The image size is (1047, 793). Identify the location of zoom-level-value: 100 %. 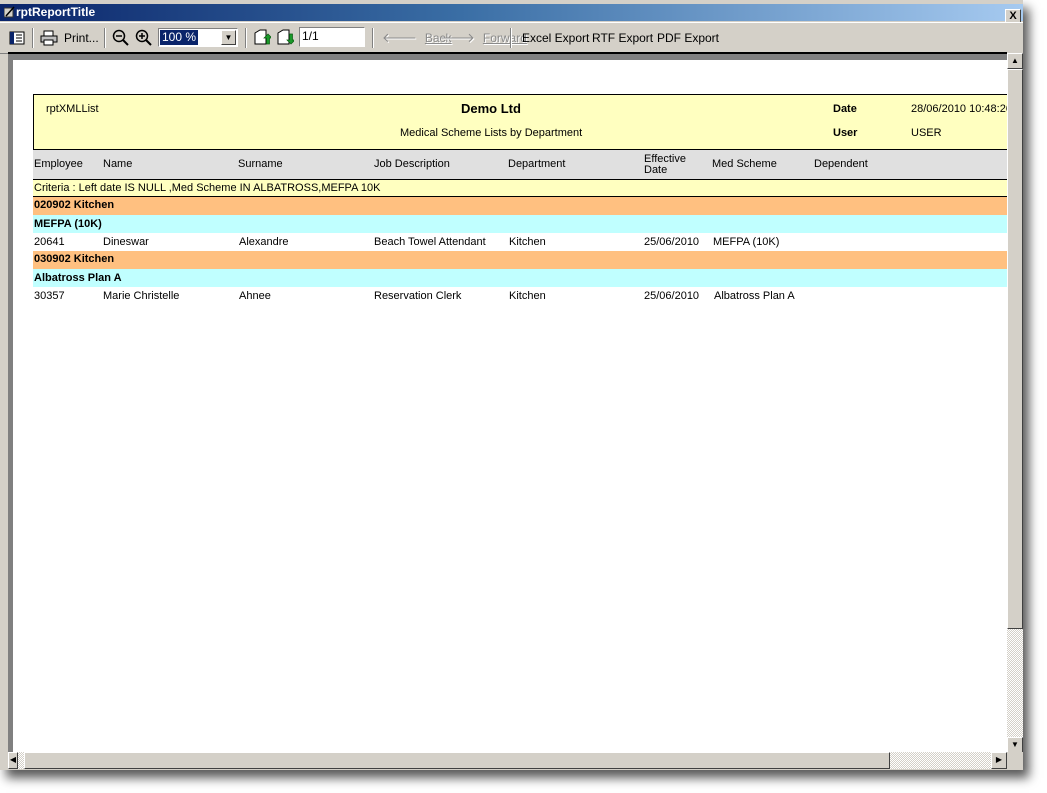
(179, 37).